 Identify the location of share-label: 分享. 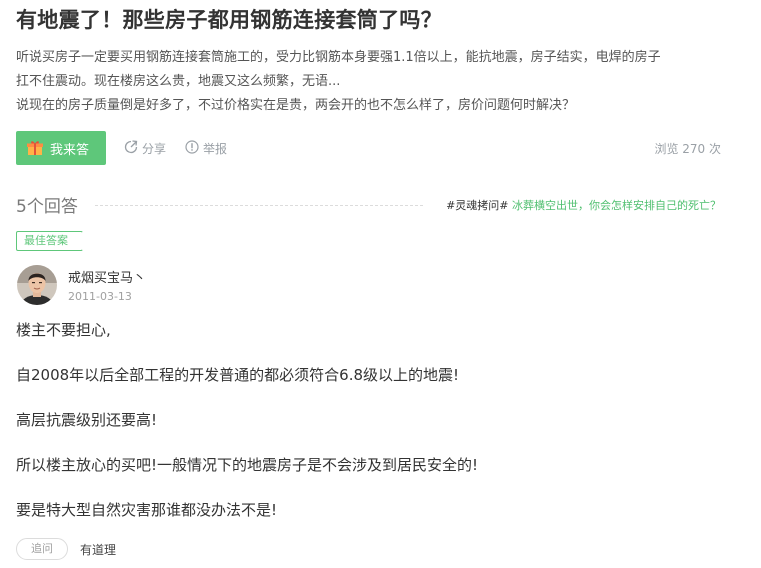
(154, 149).